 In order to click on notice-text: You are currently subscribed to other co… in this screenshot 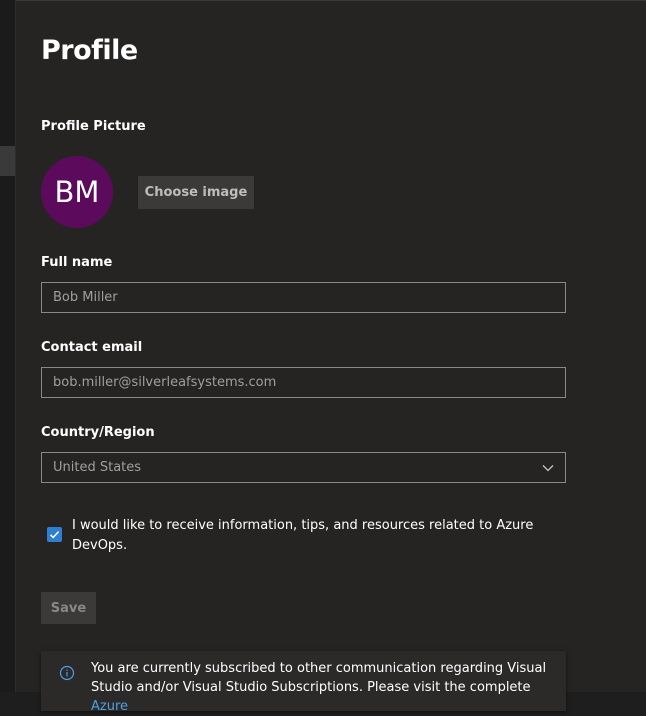, I will do `click(321, 687)`.